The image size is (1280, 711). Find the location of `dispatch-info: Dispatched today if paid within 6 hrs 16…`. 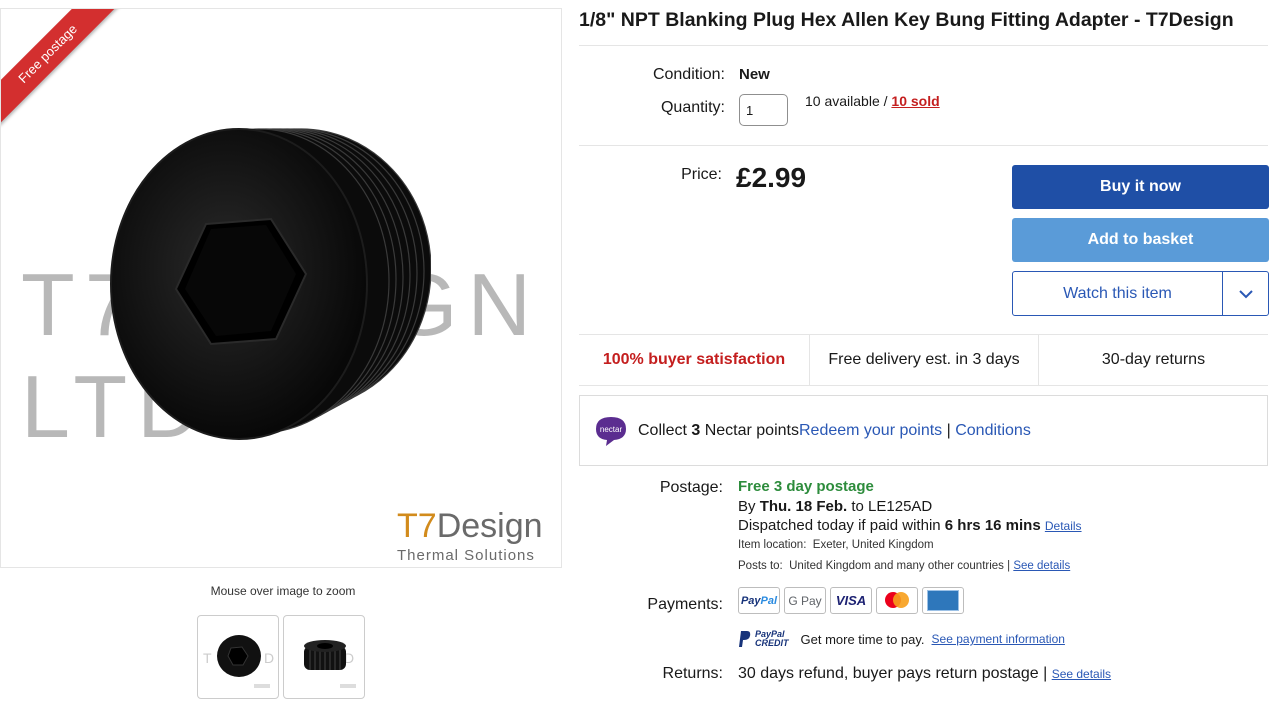

dispatch-info: Dispatched today if paid within 6 hrs 16… is located at coordinates (910, 525).